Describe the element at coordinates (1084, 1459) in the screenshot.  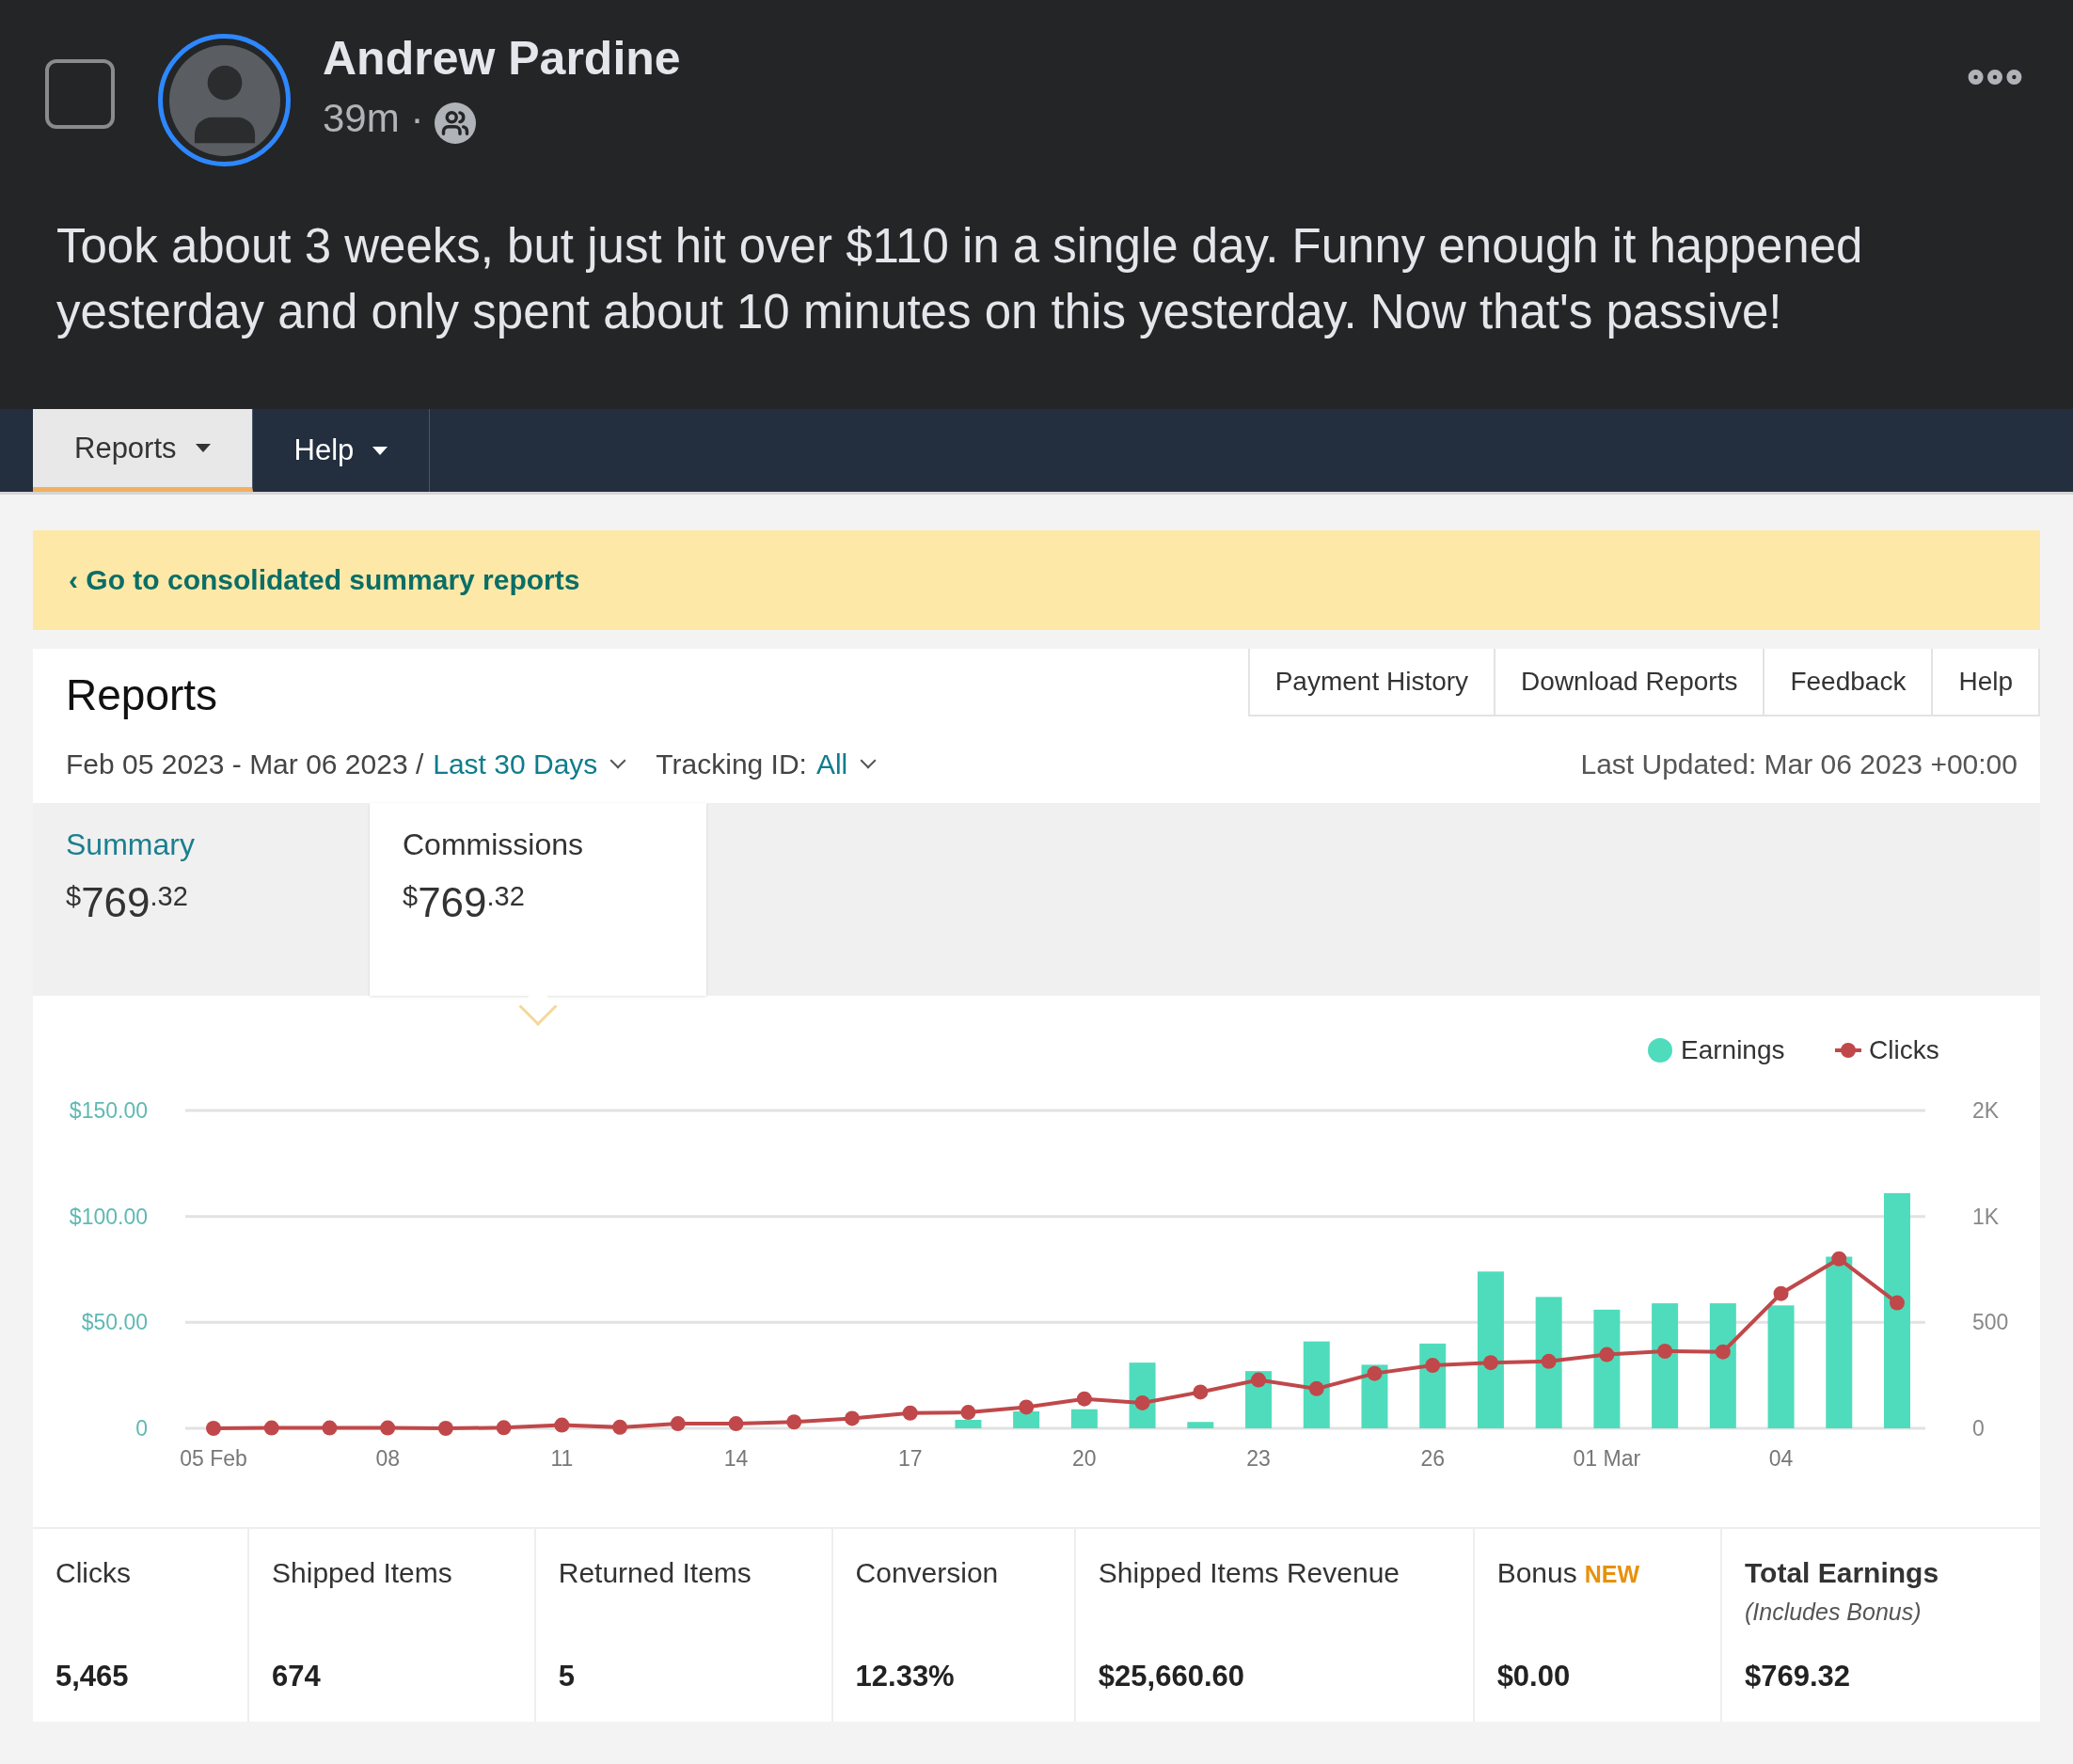
I see `x-axis-label: 20` at that location.